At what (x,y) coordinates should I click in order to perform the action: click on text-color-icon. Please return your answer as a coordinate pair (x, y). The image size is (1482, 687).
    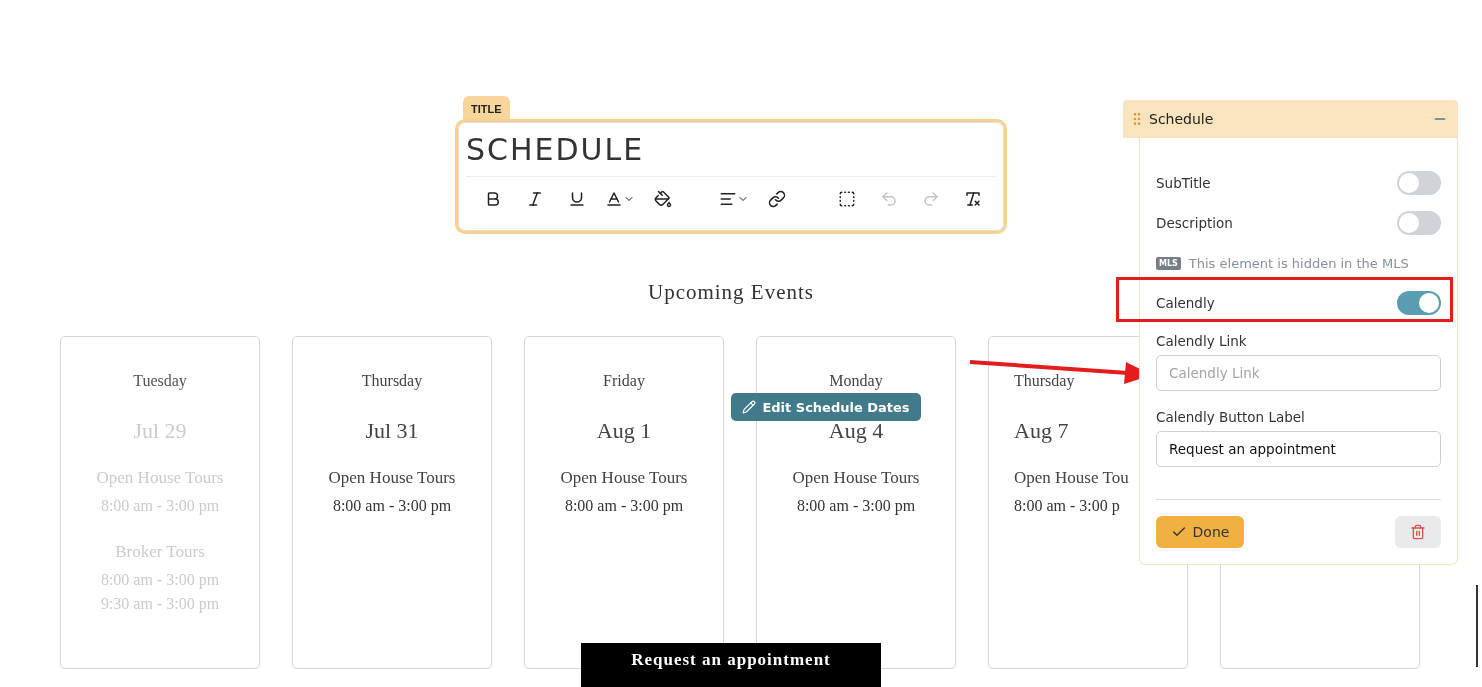
    Looking at the image, I should click on (663, 199).